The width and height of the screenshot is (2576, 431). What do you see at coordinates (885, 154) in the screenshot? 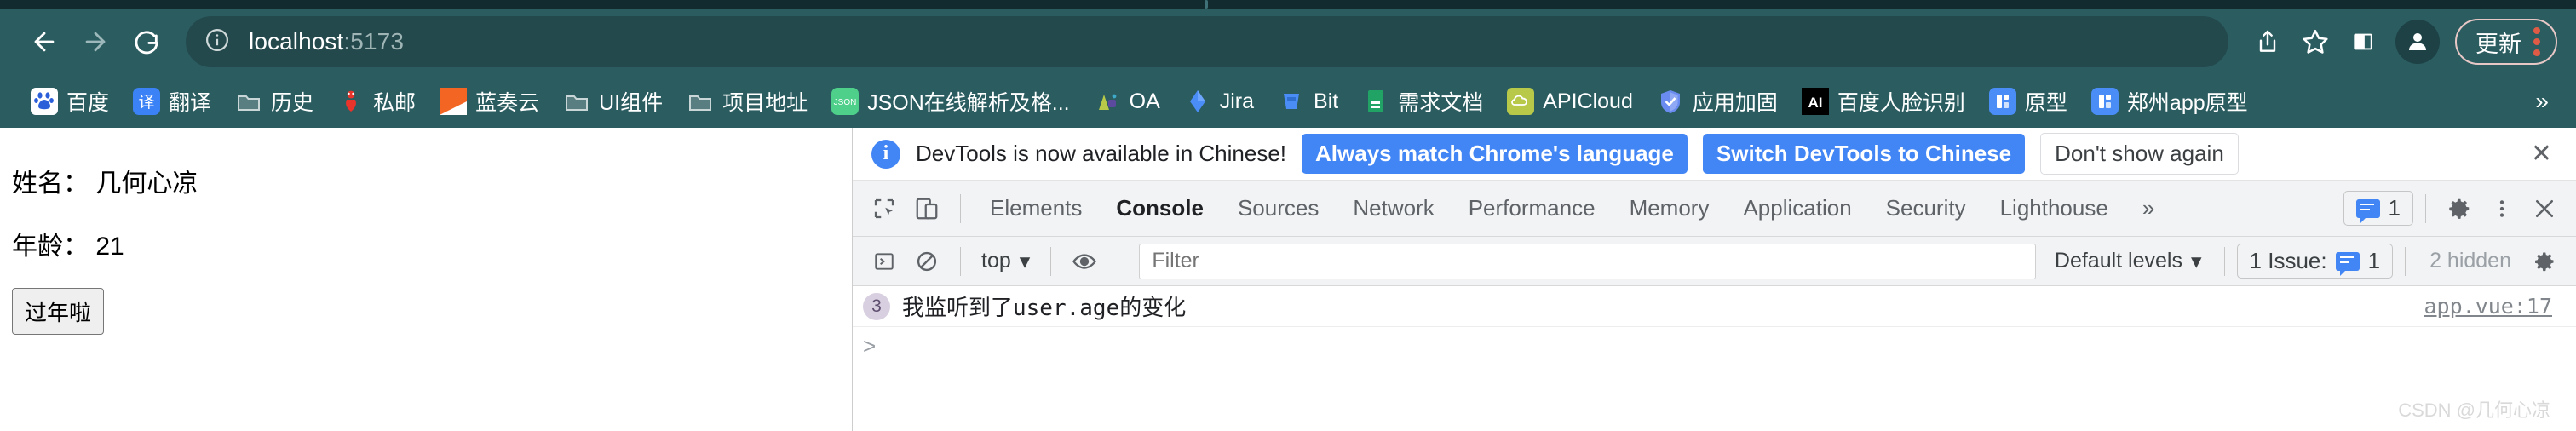
I see `info-icon: i` at bounding box center [885, 154].